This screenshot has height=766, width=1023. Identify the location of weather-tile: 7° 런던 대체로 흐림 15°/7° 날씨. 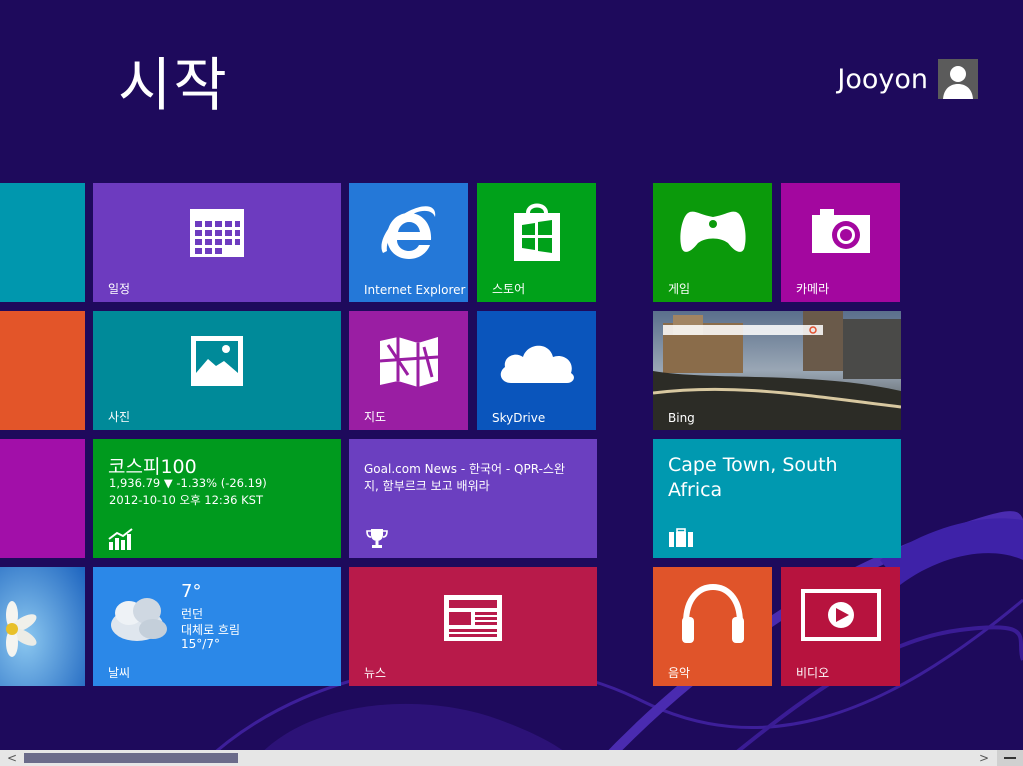
(217, 626).